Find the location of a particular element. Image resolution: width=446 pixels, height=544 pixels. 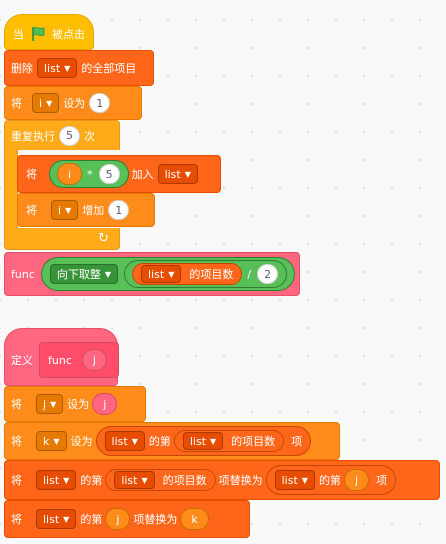

func-name-label: func is located at coordinates (23, 274).